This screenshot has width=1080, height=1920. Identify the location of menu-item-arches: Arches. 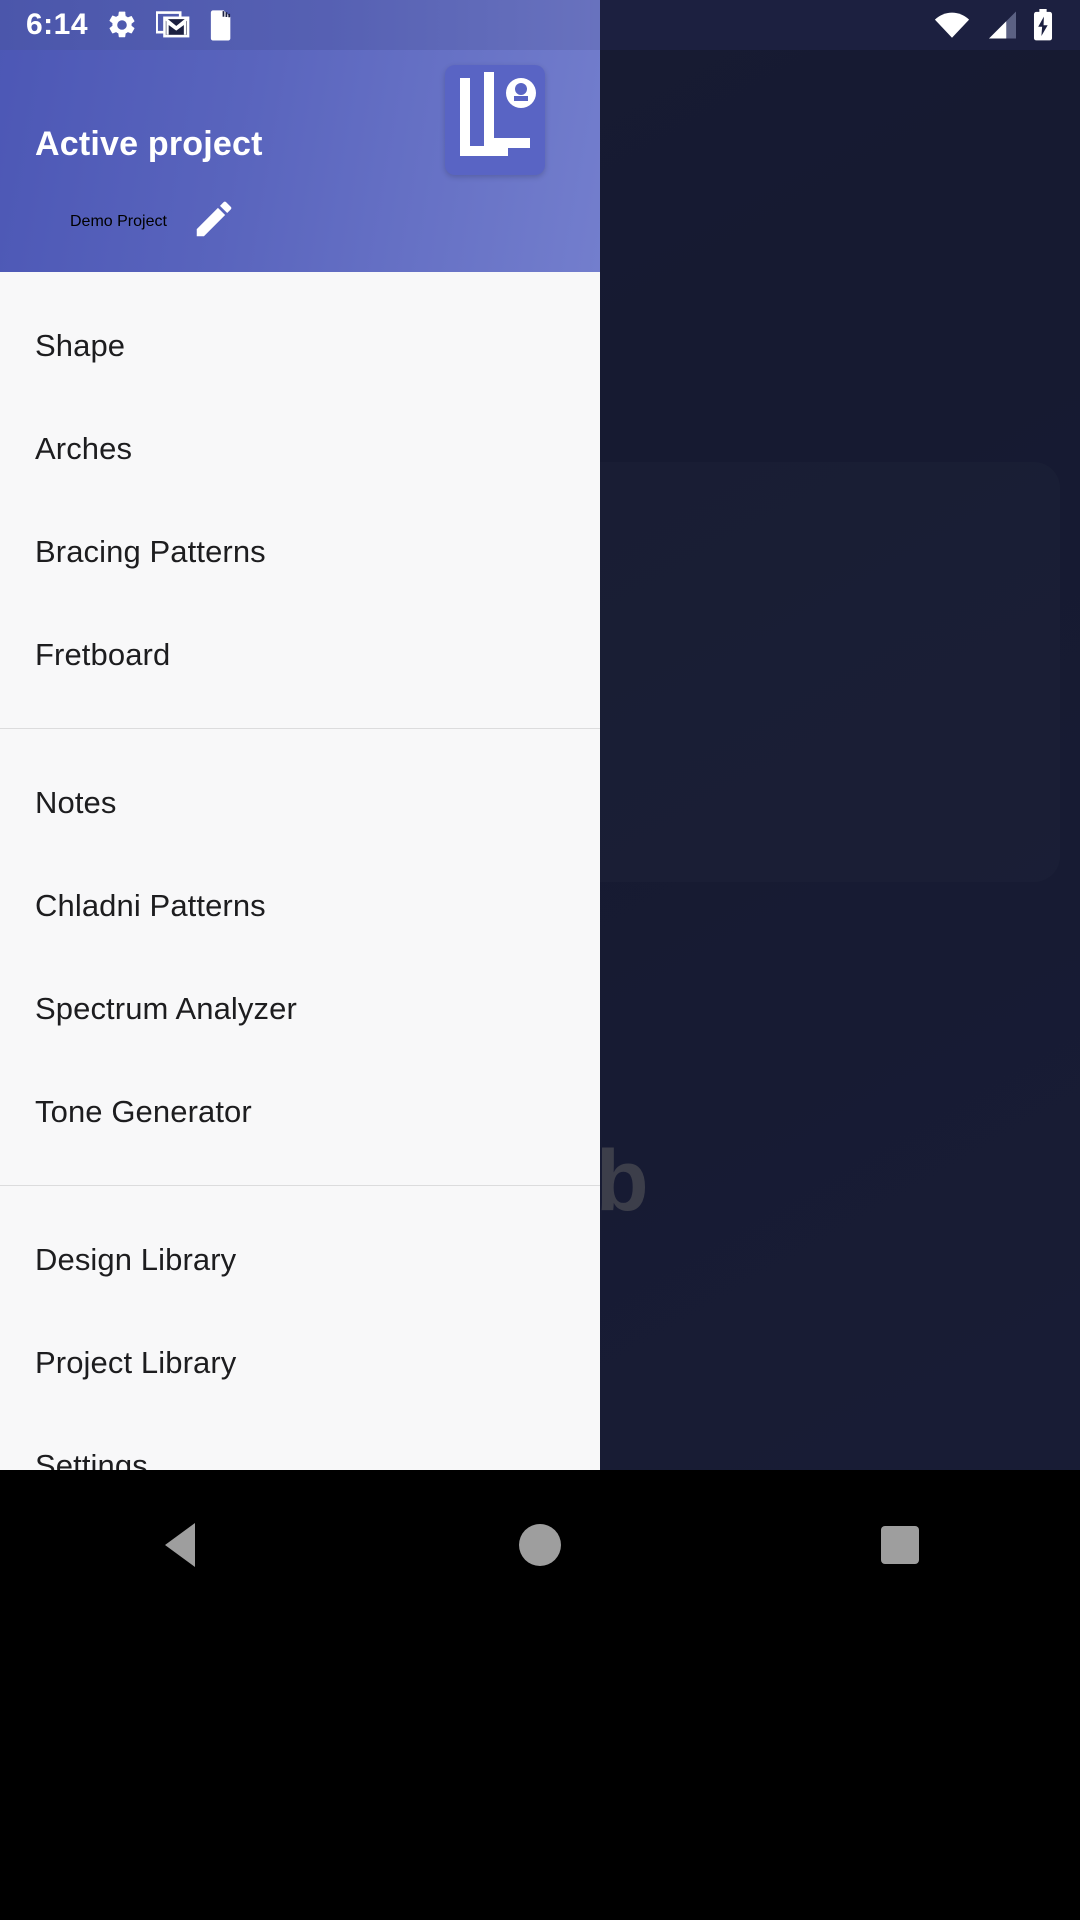
(300, 448).